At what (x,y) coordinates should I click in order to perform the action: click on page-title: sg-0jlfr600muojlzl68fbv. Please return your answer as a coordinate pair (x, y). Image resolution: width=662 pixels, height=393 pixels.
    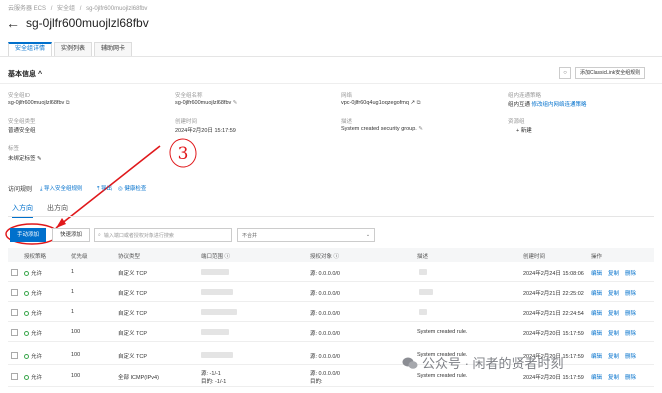
    Looking at the image, I should click on (87, 23).